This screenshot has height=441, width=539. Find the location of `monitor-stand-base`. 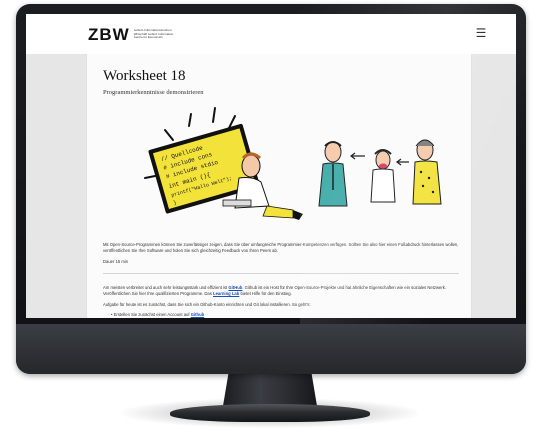

monitor-stand-base is located at coordinates (270, 413).